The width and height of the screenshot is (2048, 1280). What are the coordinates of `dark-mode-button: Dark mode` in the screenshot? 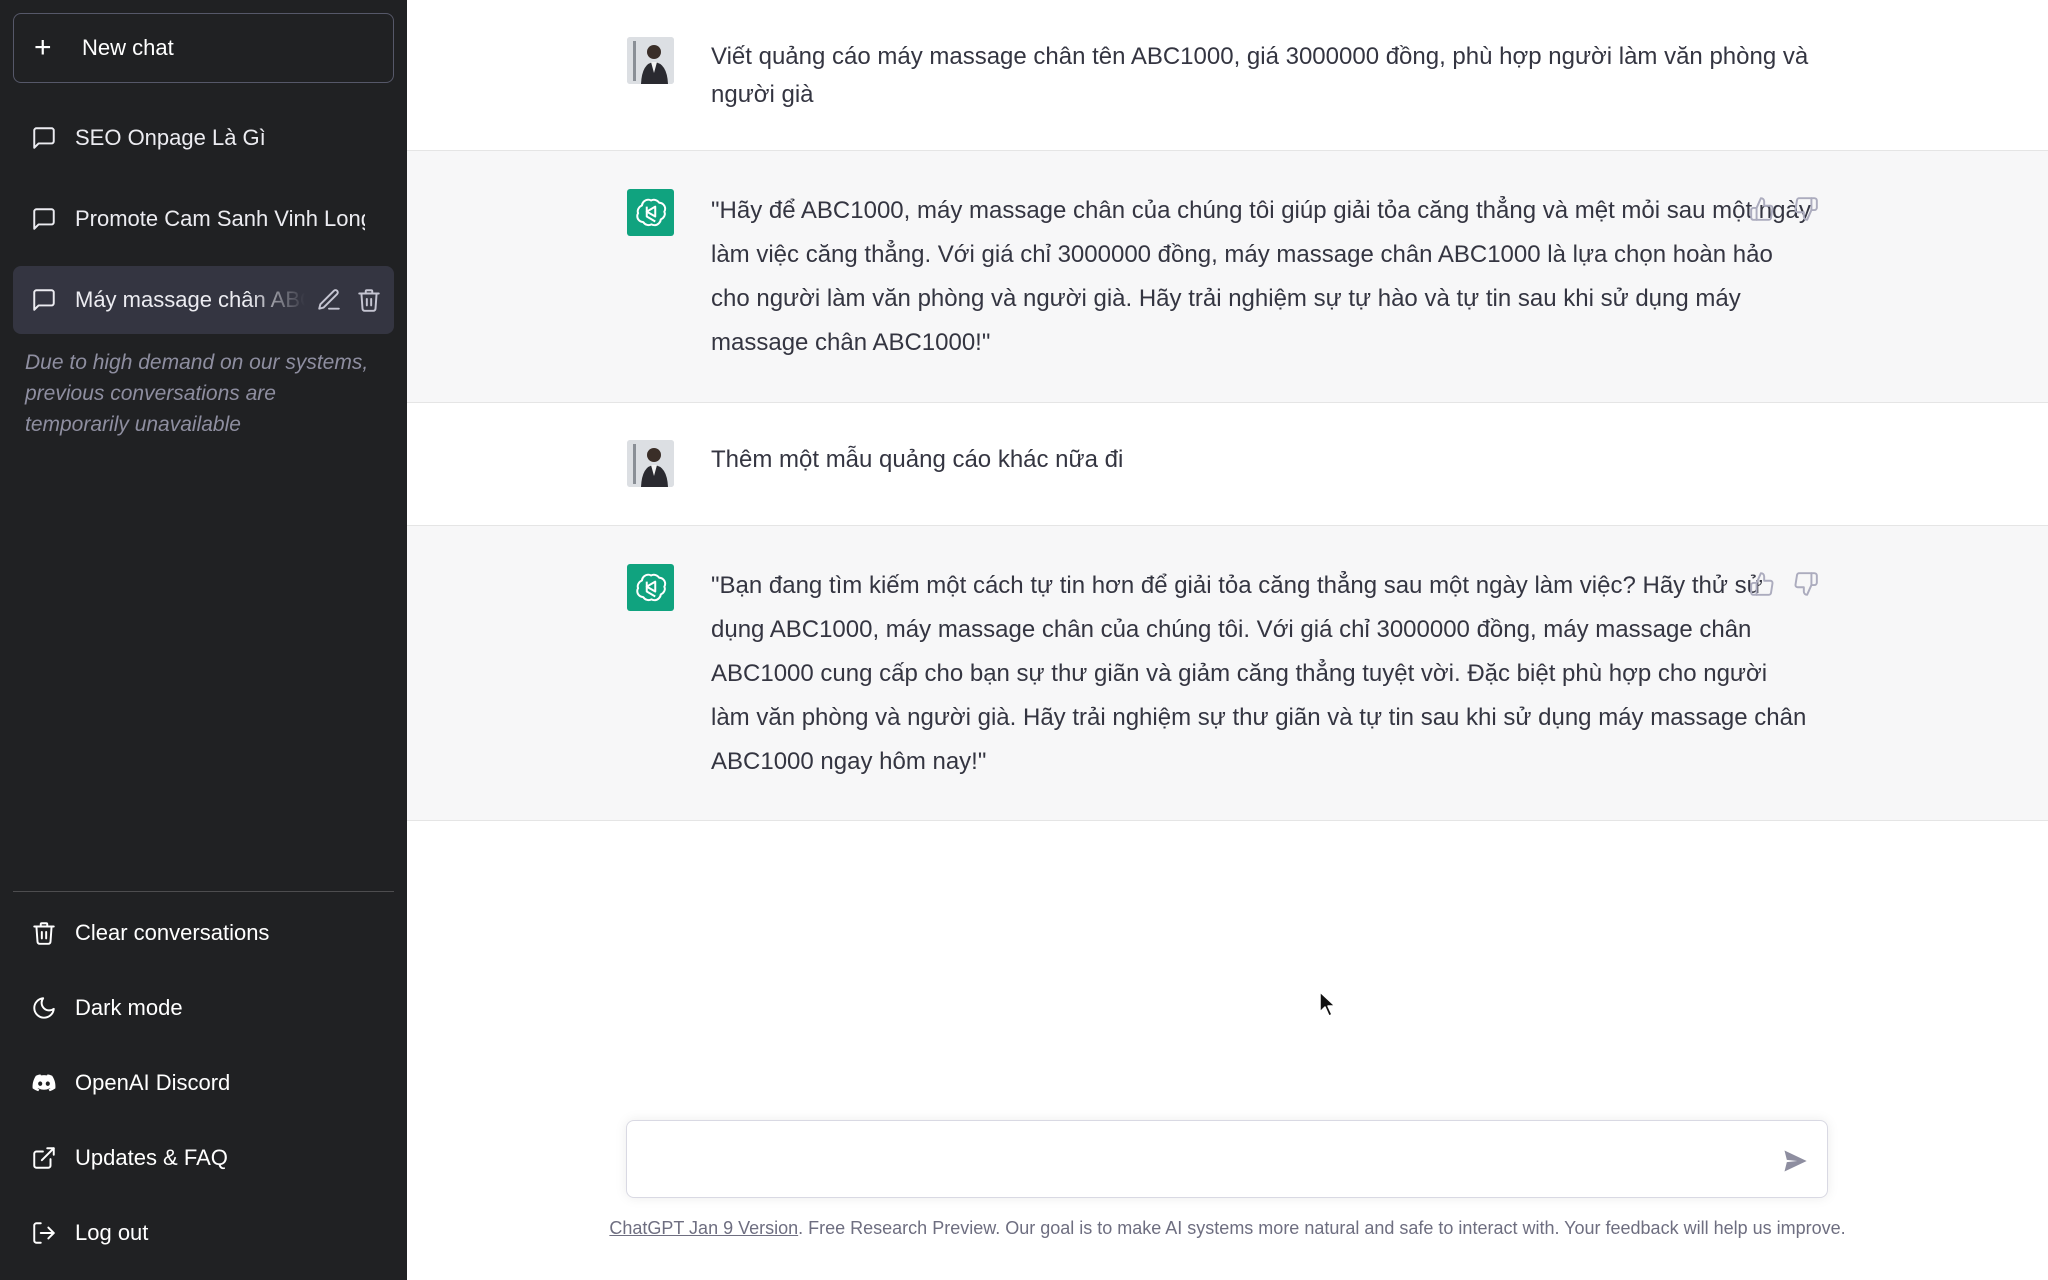 It's located at (203, 1008).